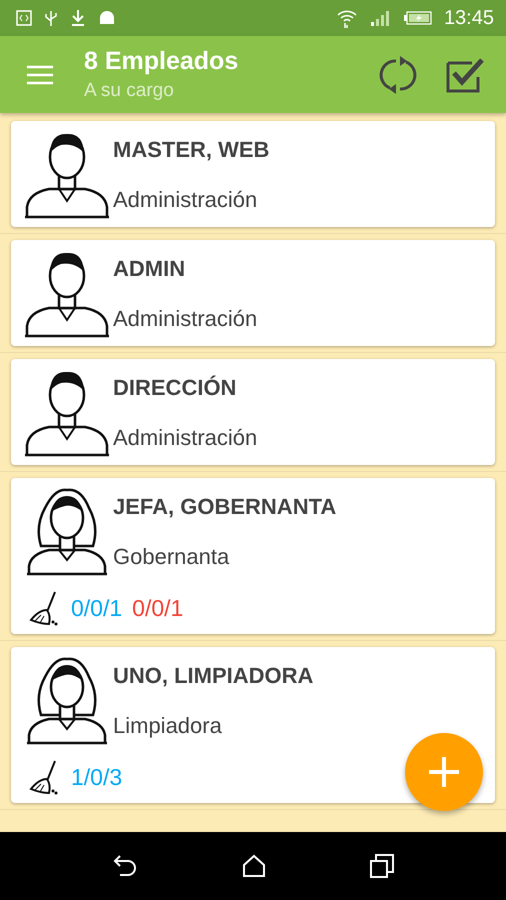 The image size is (506, 900). Describe the element at coordinates (40, 74) in the screenshot. I see `menu-icon` at that location.